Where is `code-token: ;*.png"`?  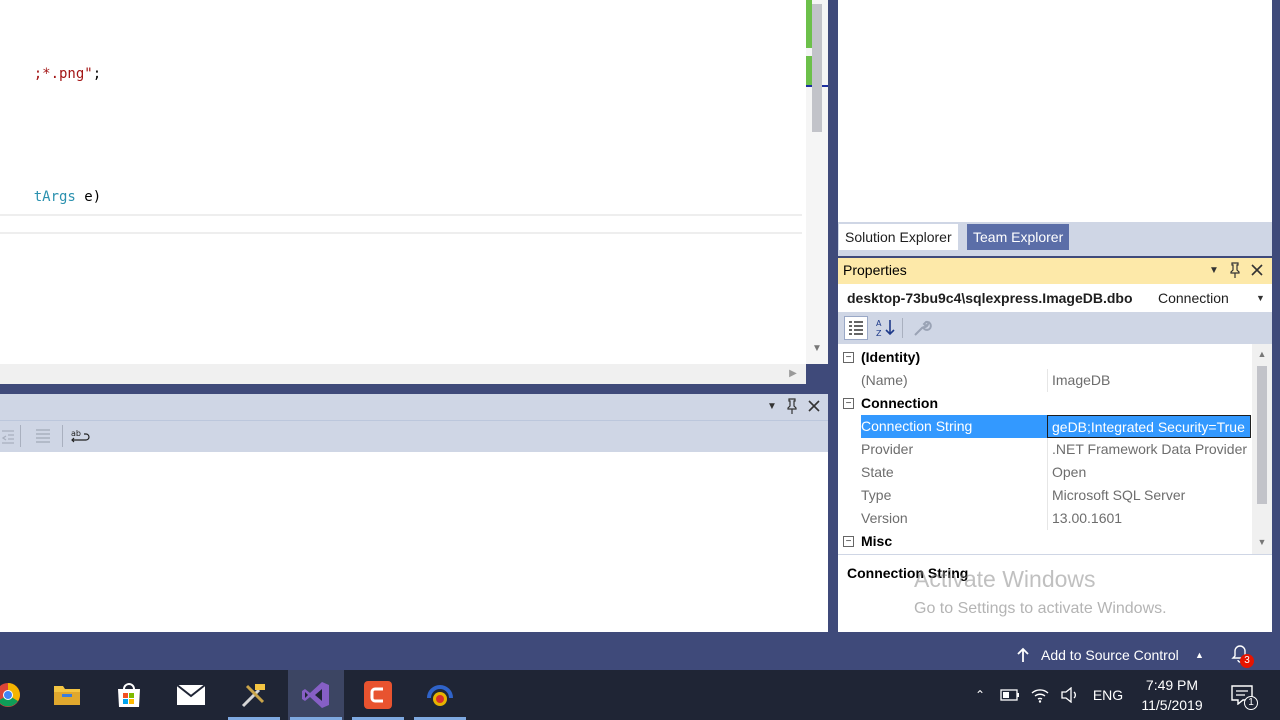 code-token: ;*.png" is located at coordinates (63, 74).